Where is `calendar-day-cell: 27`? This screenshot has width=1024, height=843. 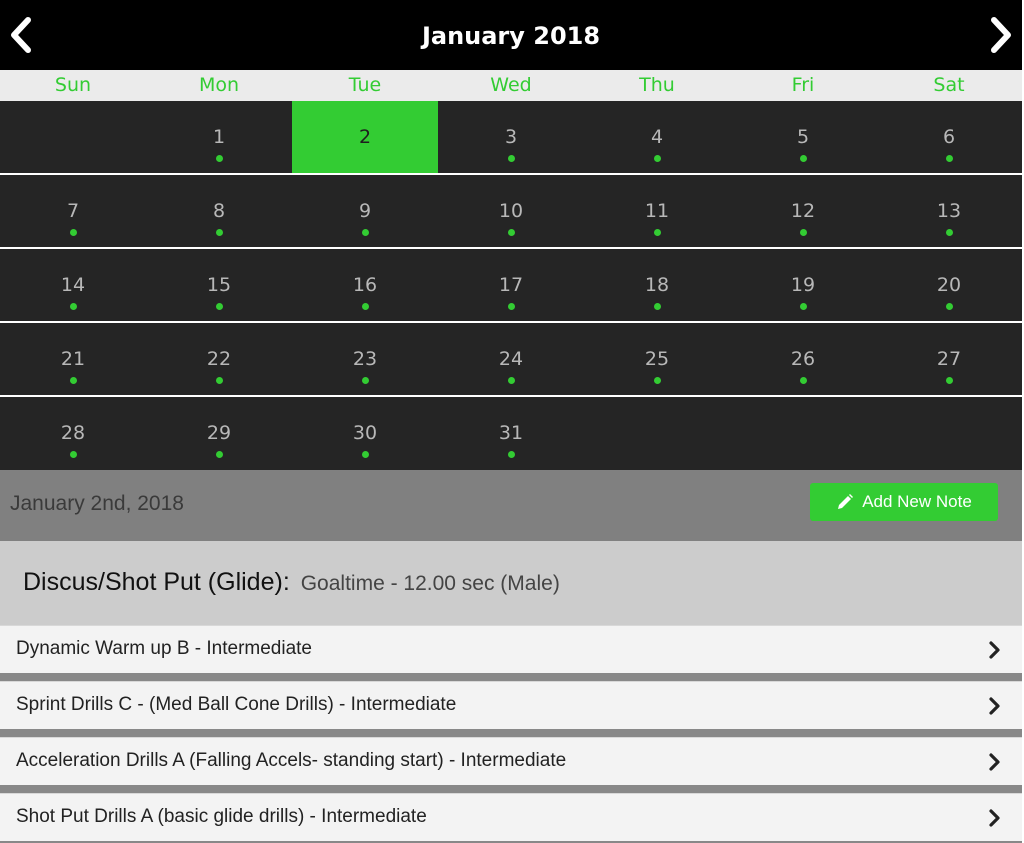
calendar-day-cell: 27 is located at coordinates (949, 359).